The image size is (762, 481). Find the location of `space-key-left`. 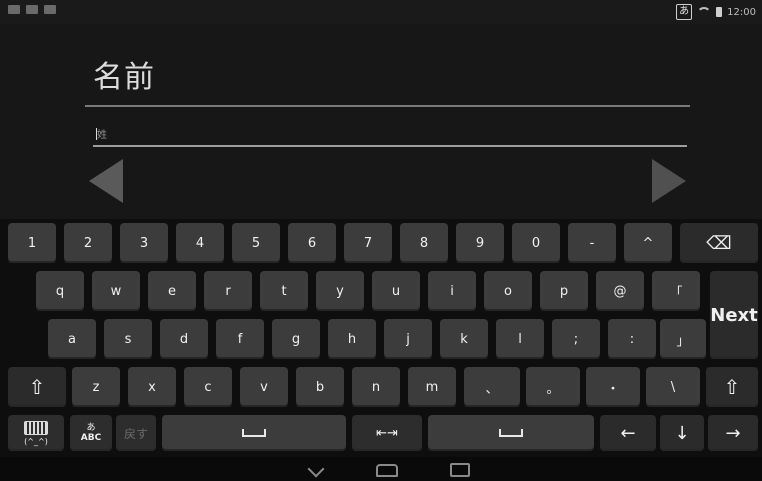

space-key-left is located at coordinates (254, 433).